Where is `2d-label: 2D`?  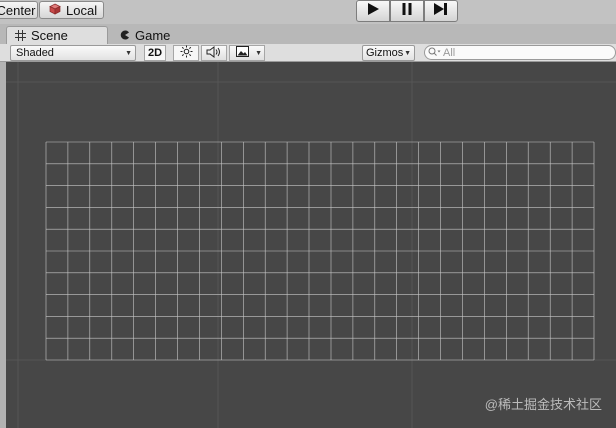 2d-label: 2D is located at coordinates (155, 53).